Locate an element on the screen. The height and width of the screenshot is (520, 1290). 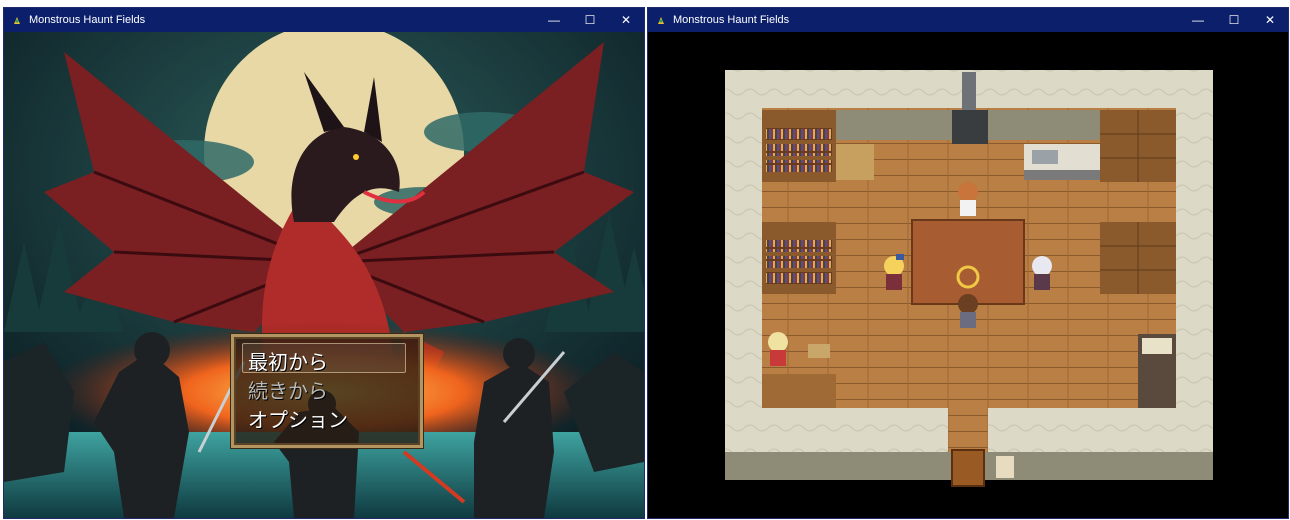
character-white-hair is located at coordinates (1042, 273).